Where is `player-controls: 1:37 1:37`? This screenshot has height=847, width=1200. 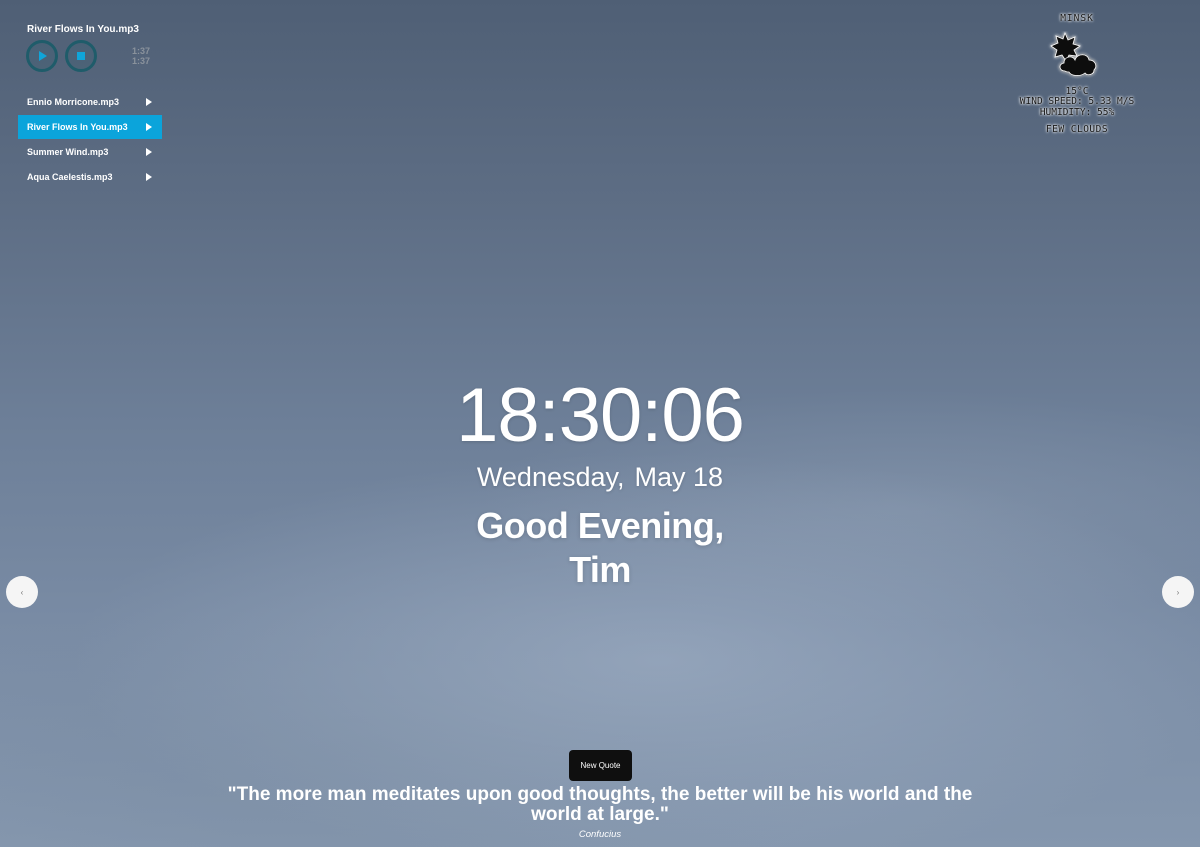
player-controls: 1:37 1:37 is located at coordinates (94, 56).